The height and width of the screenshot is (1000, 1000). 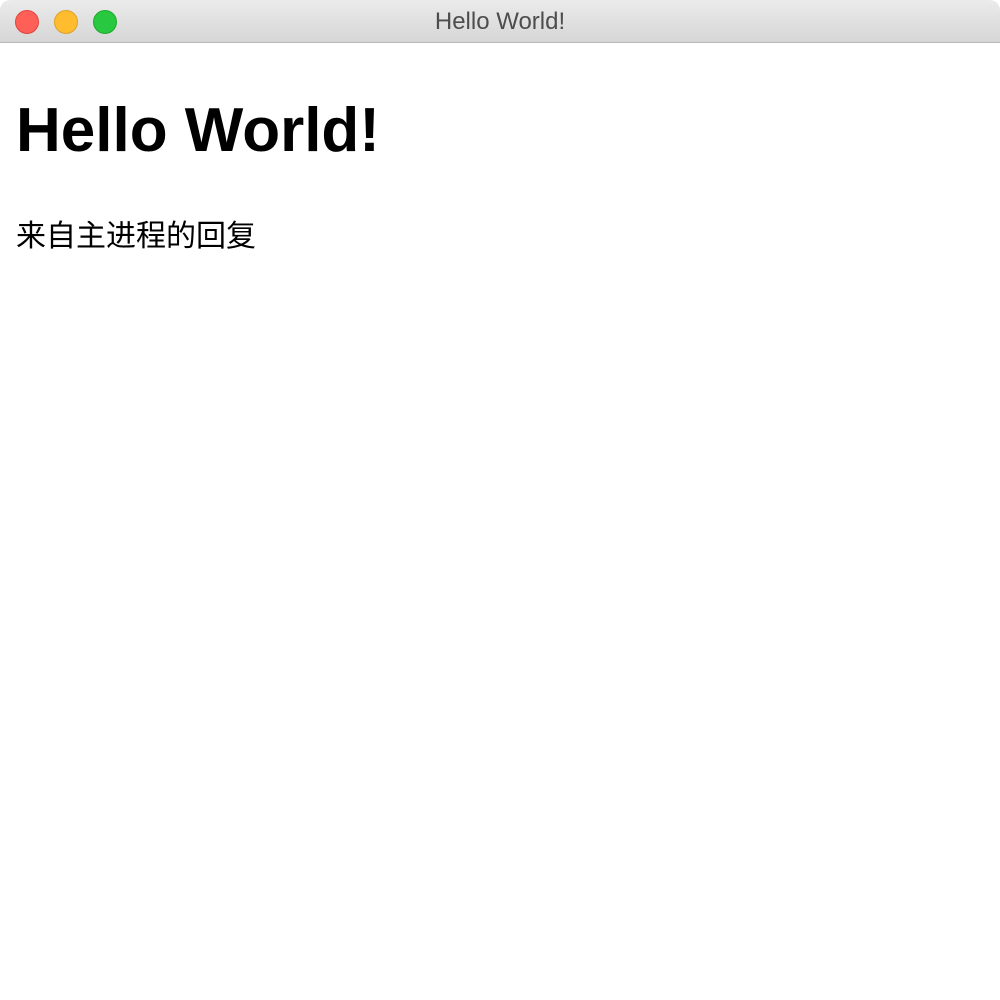 I want to click on reply-message: 来自主进程的回复, so click(x=136, y=236).